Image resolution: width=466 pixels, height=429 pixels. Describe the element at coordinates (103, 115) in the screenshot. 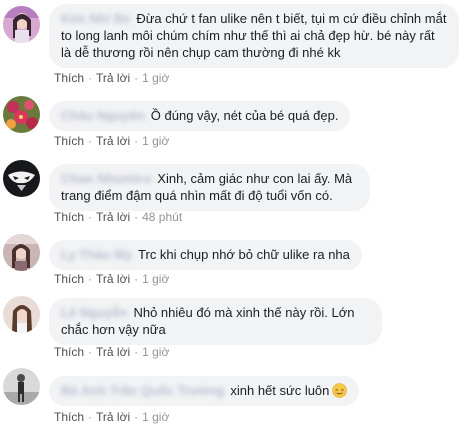

I see `comment-author: Châu Nguyên` at that location.